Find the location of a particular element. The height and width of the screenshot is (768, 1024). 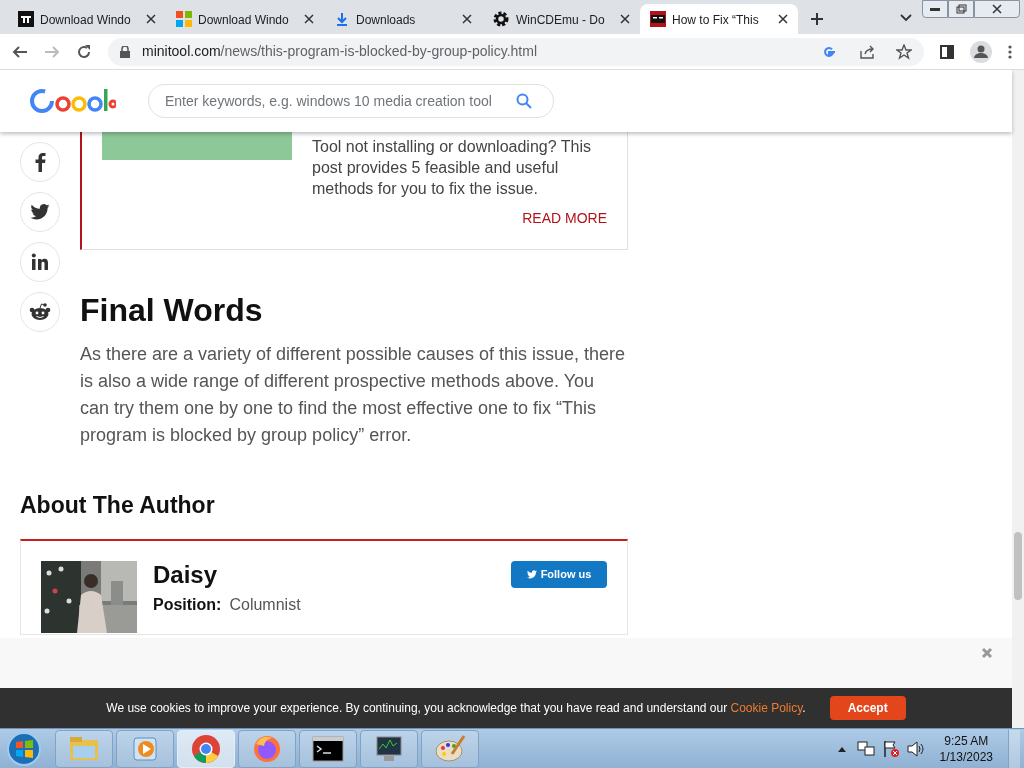

new-tab-icon is located at coordinates (817, 19).